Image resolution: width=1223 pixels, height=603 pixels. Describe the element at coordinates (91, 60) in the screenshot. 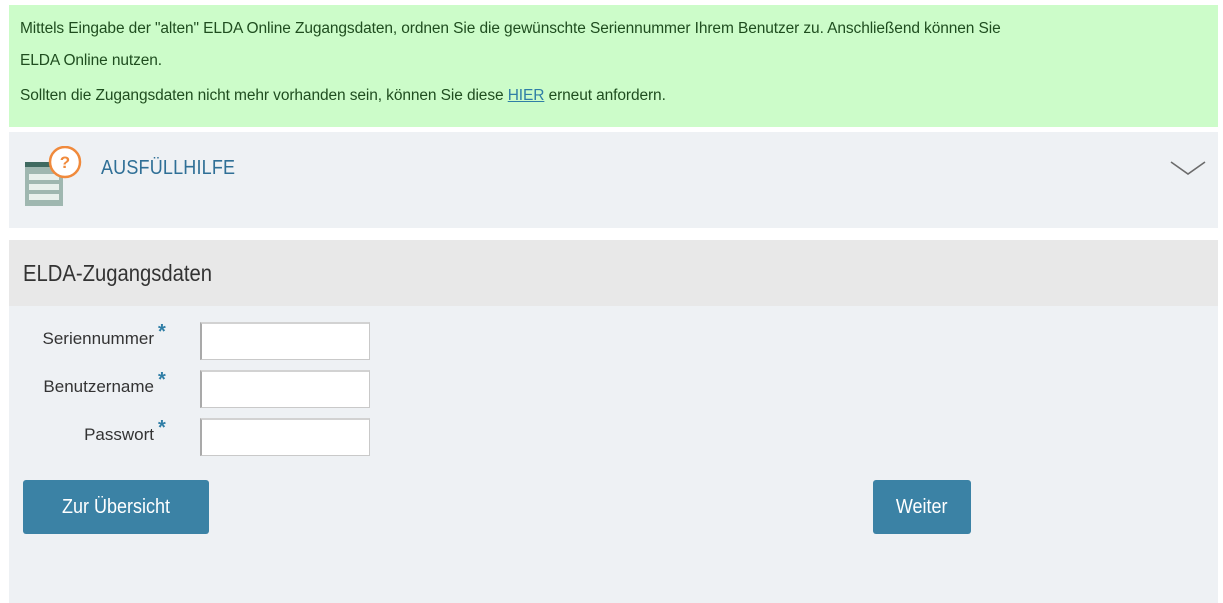

I see `notice-line-2: ELDA Online nutzen.` at that location.